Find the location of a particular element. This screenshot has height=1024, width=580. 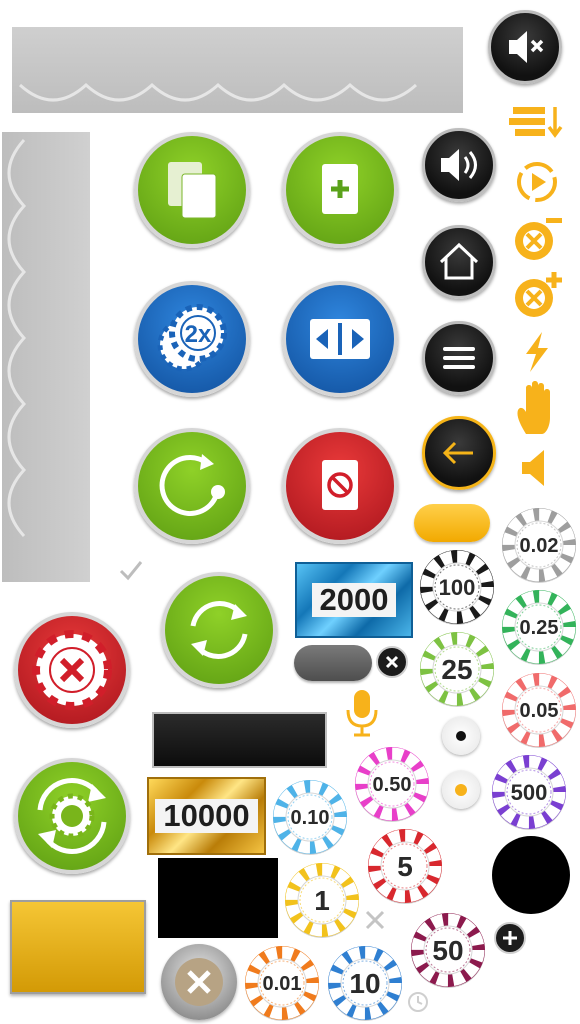

split-cards-button is located at coordinates (192, 190).